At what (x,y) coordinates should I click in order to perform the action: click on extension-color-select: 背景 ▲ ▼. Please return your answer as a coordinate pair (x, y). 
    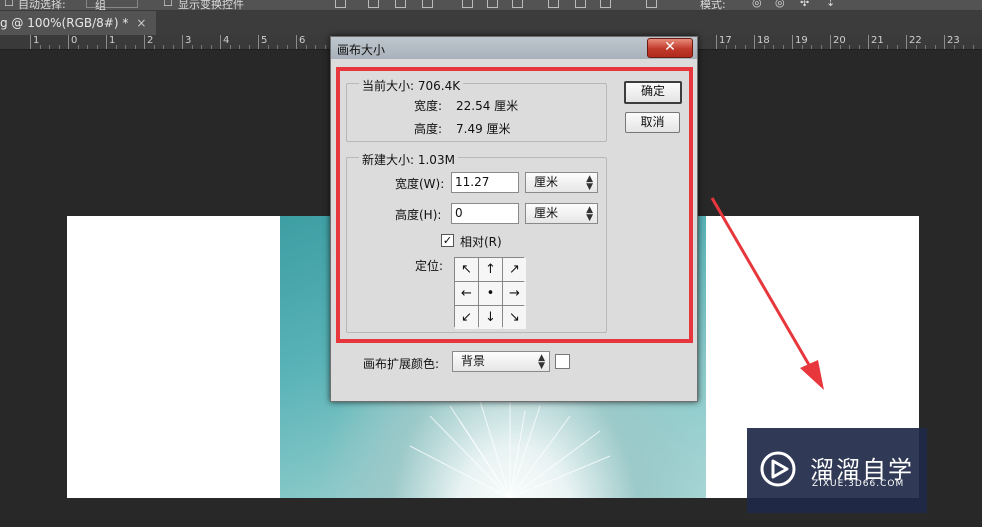
    Looking at the image, I should click on (501, 361).